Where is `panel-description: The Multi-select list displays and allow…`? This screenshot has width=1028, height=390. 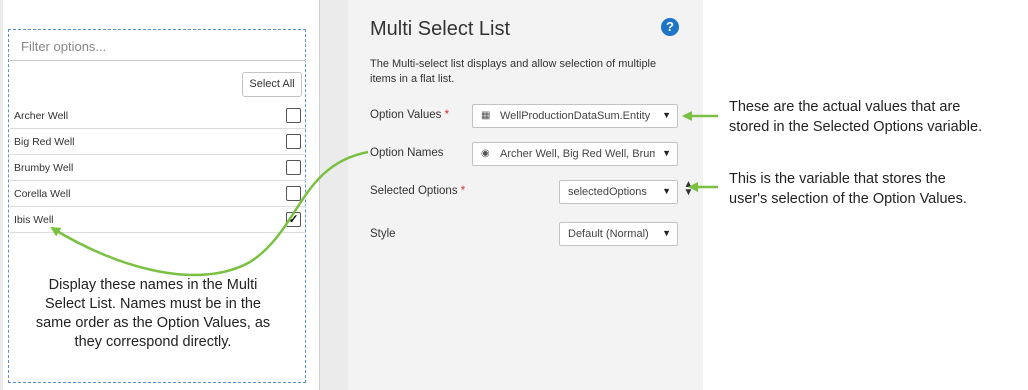 panel-description: The Multi-select list displays and allow… is located at coordinates (513, 71).